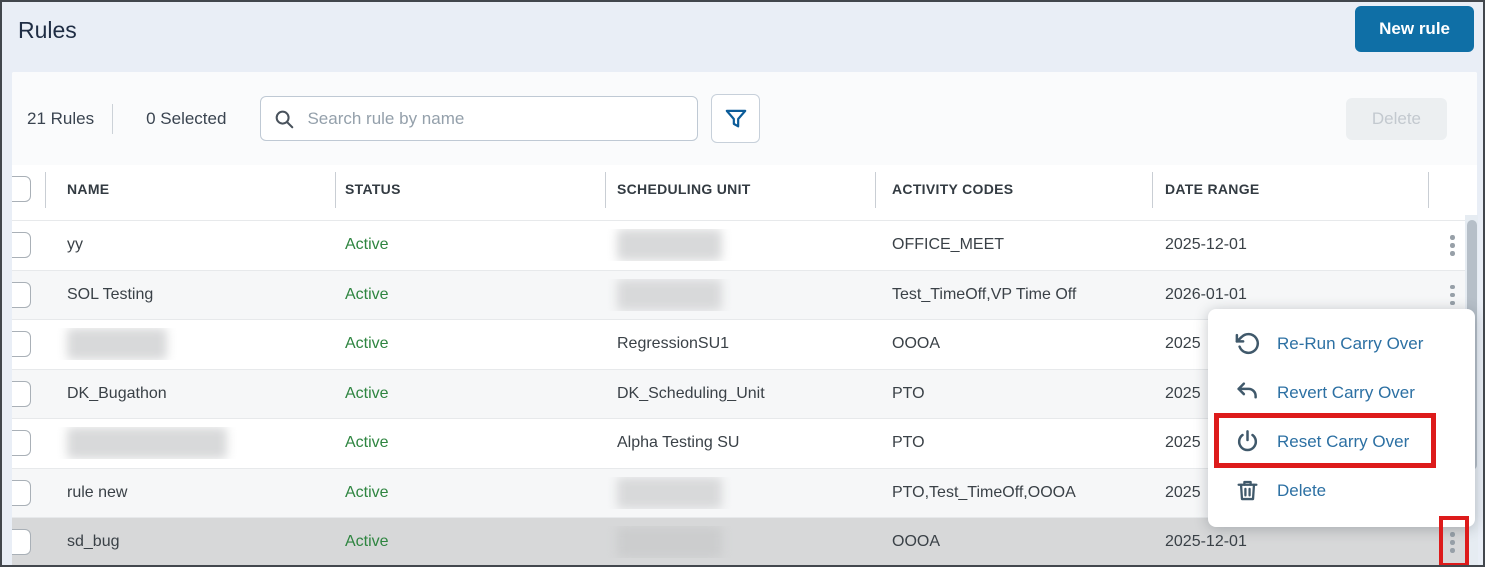 The image size is (1485, 567). Describe the element at coordinates (984, 492) in the screenshot. I see `activity-codes-cell: PTO,Test_TimeOff,OOOA` at that location.